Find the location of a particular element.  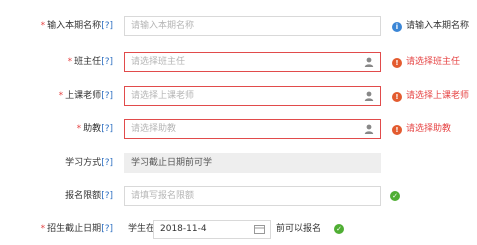

enroll-limit-label: 报名限额 is located at coordinates (83, 196).